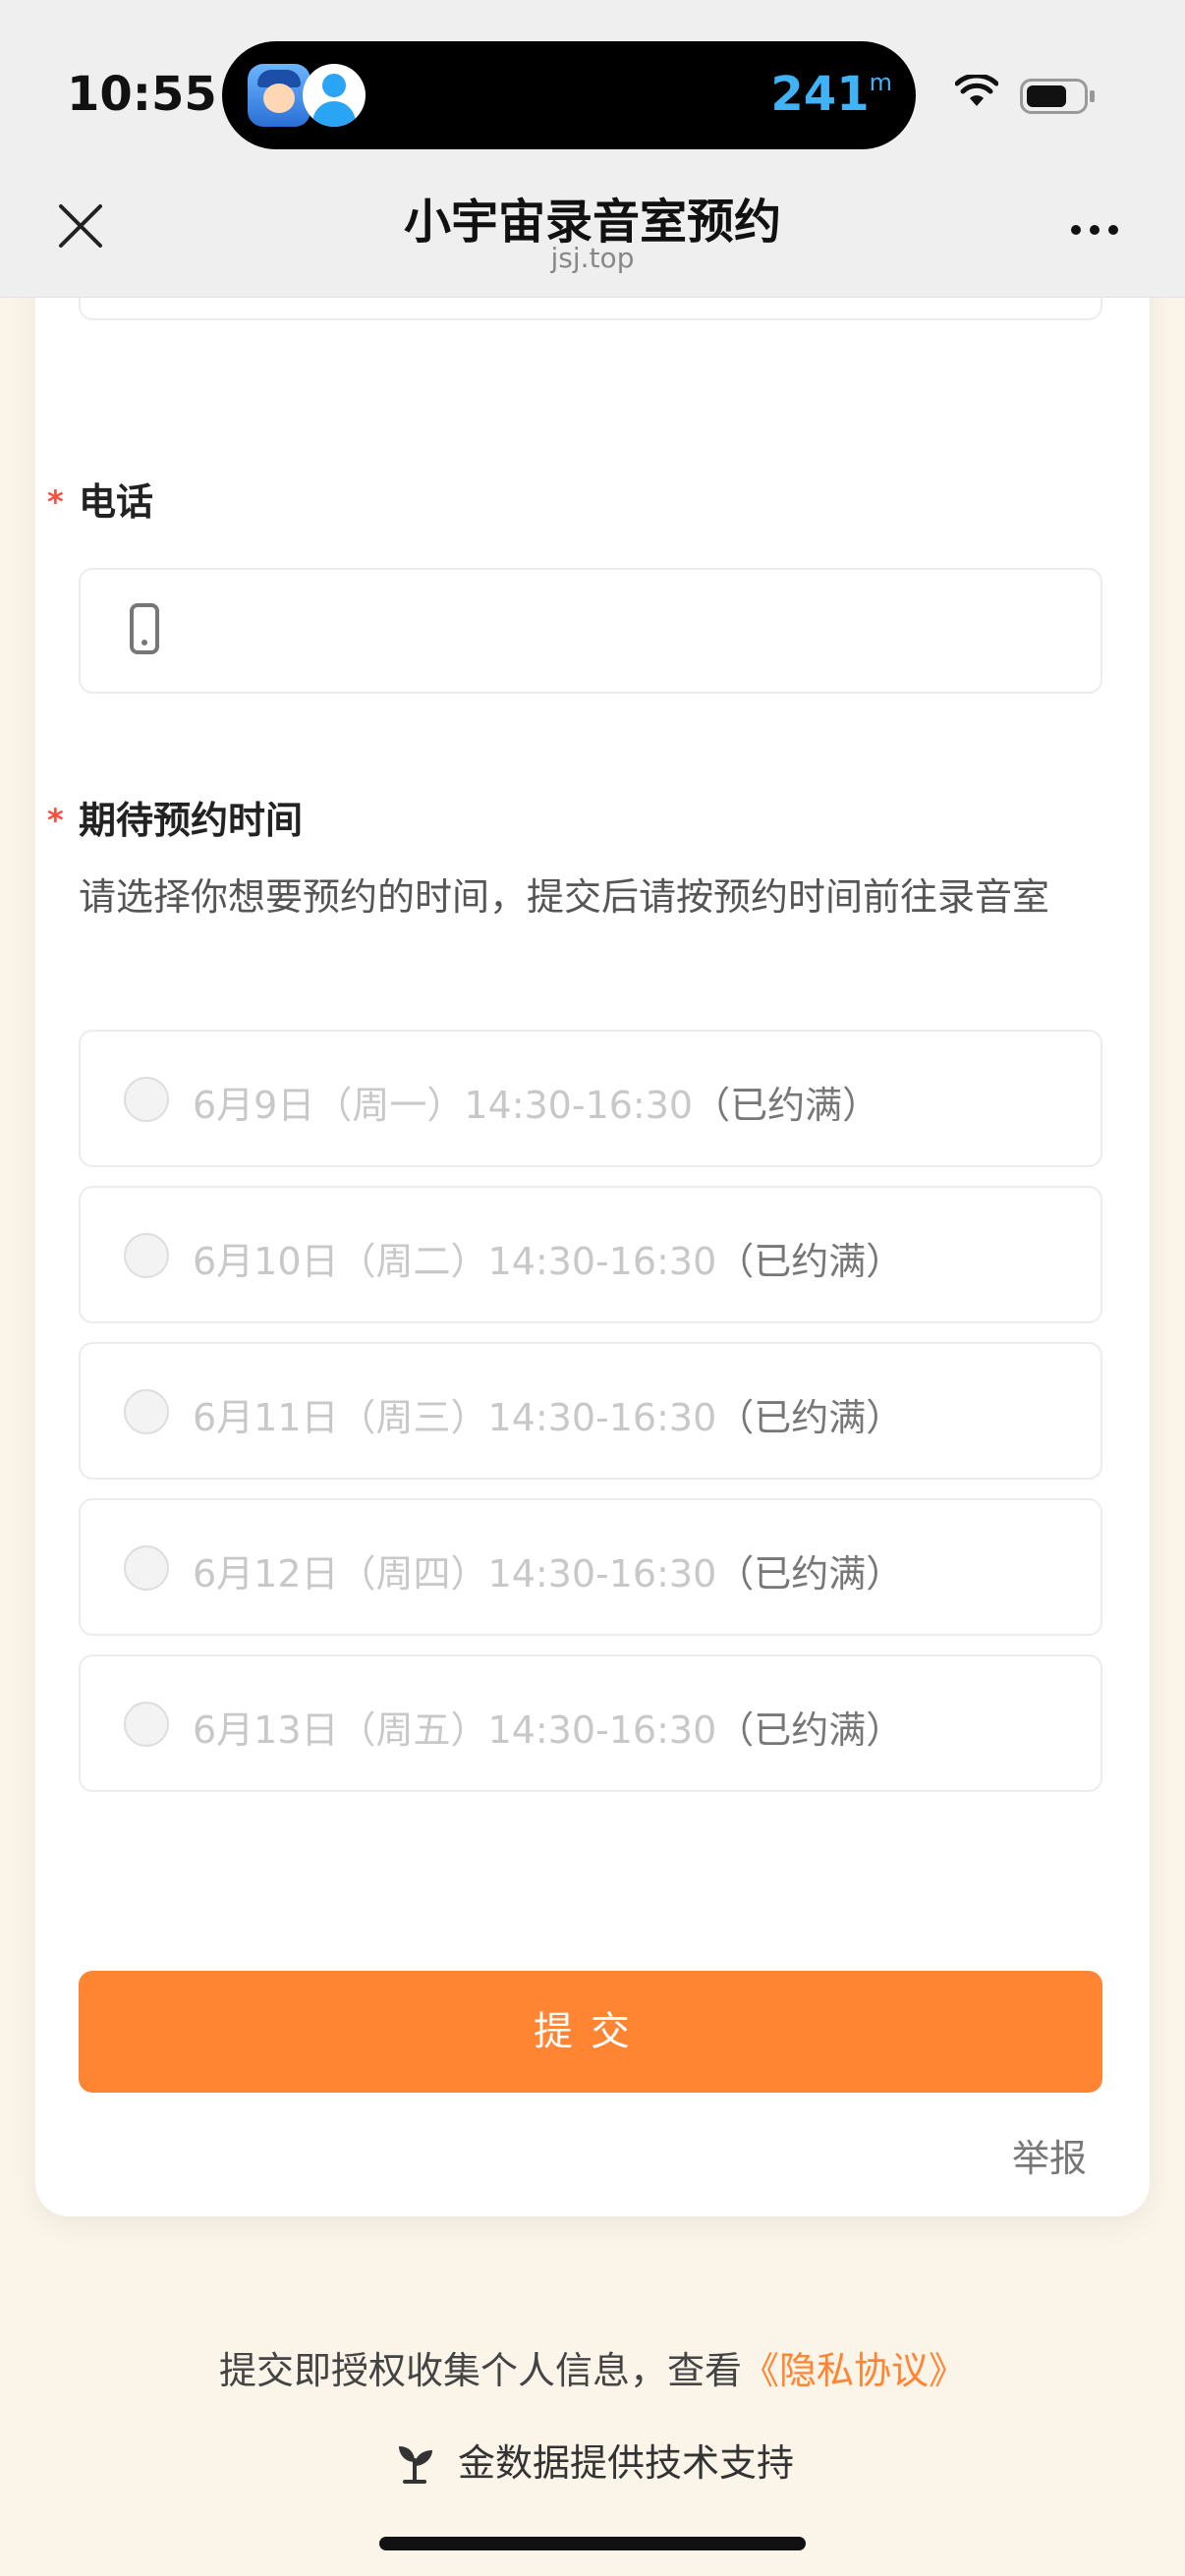 Image resolution: width=1185 pixels, height=2576 pixels. What do you see at coordinates (335, 95) in the screenshot?
I see `contact-avatar-icon` at bounding box center [335, 95].